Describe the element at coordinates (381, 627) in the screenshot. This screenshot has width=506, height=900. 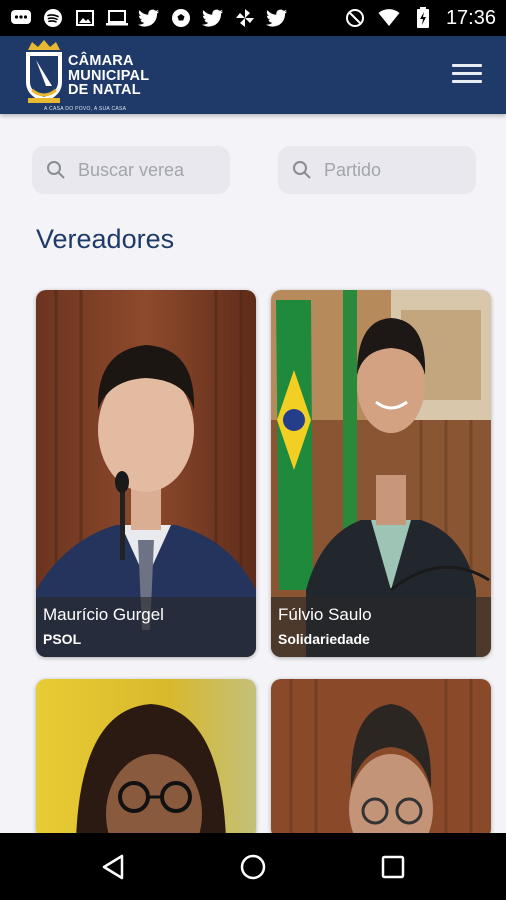
I see `vereador-caption: Fúlvio Saulo Solidariedade` at that location.